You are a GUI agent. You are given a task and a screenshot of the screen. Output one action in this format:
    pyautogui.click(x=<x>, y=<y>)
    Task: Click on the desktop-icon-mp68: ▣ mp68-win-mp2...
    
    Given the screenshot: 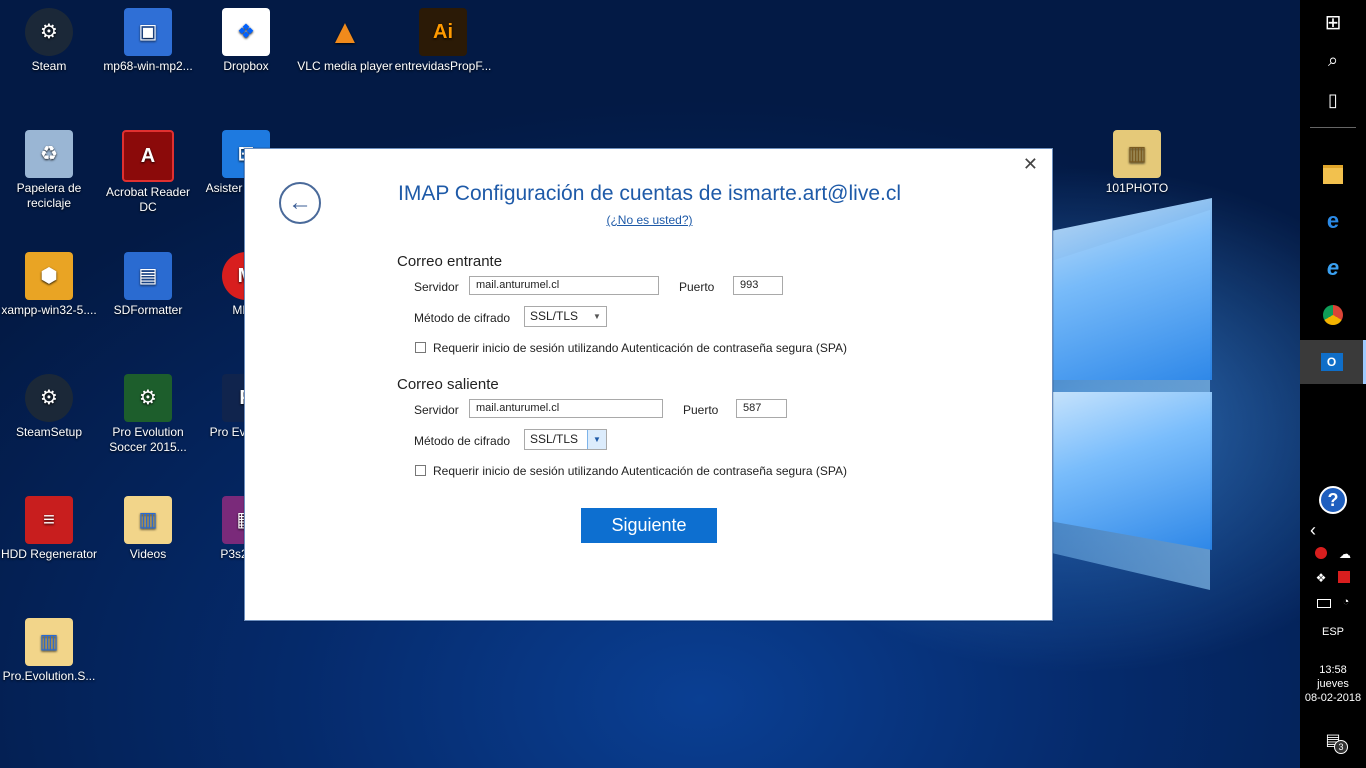 What is the action you would take?
    pyautogui.click(x=148, y=41)
    